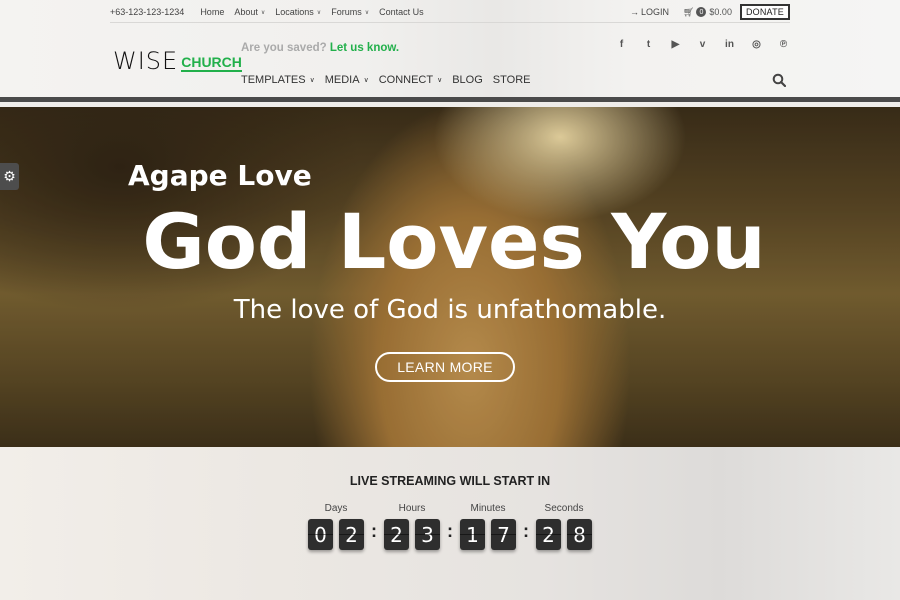 This screenshot has width=900, height=600. I want to click on unit-label: Days, so click(336, 508).